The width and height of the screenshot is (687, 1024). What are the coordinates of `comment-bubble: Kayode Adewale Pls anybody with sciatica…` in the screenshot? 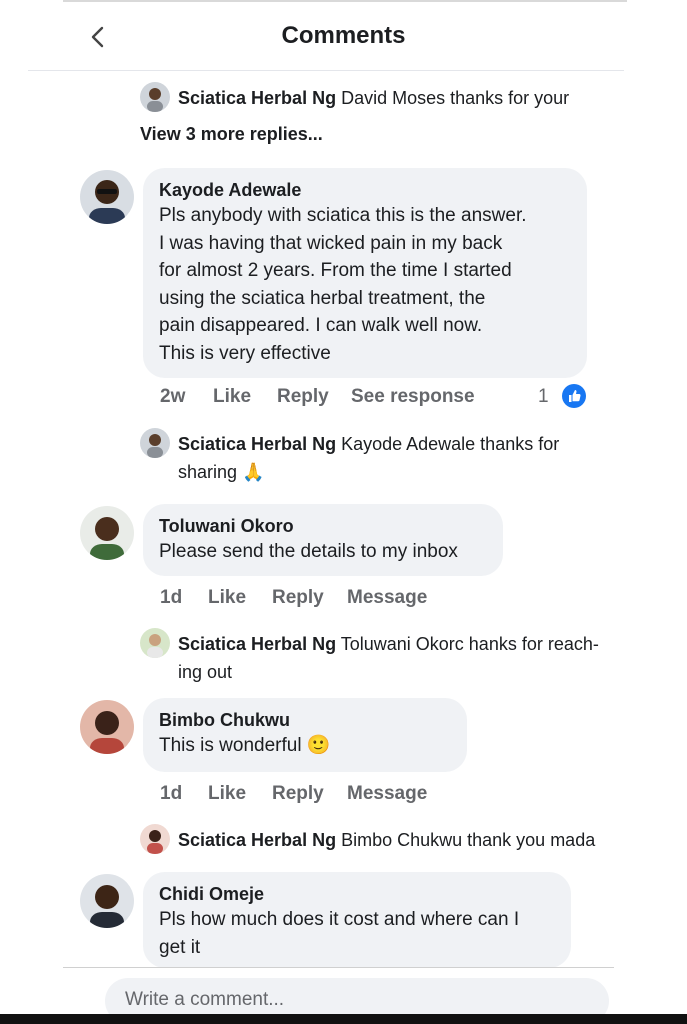 It's located at (365, 273).